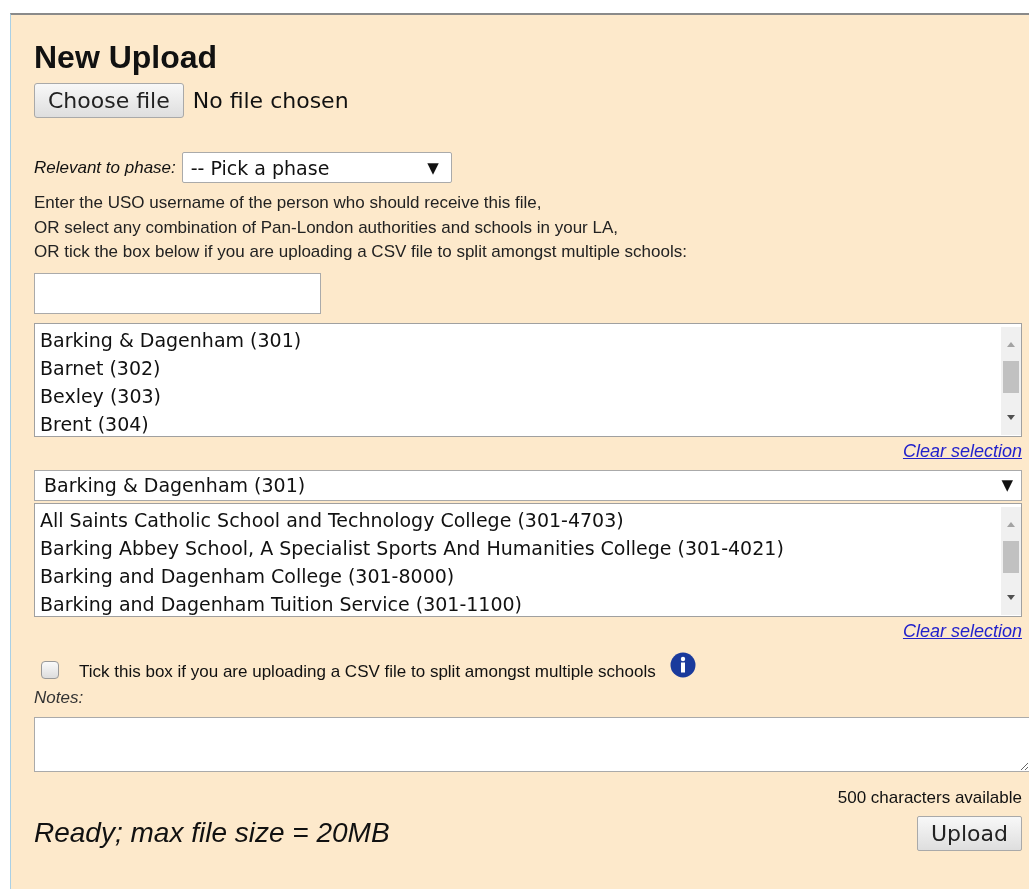  Describe the element at coordinates (126, 57) in the screenshot. I see `form-heading: New Upload` at that location.